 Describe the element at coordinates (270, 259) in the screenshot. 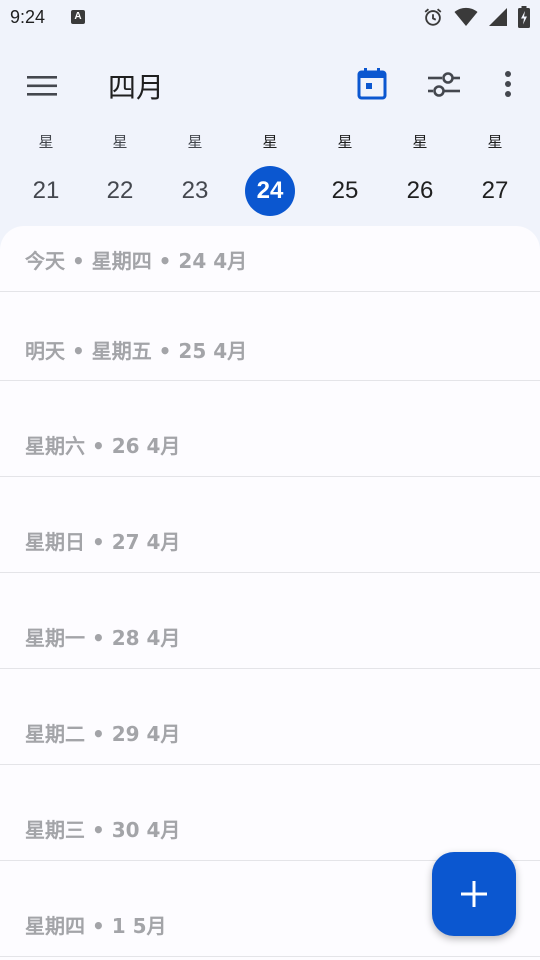

I see `agenda-day-row: 今天 • 星期四 • 24 4月` at that location.